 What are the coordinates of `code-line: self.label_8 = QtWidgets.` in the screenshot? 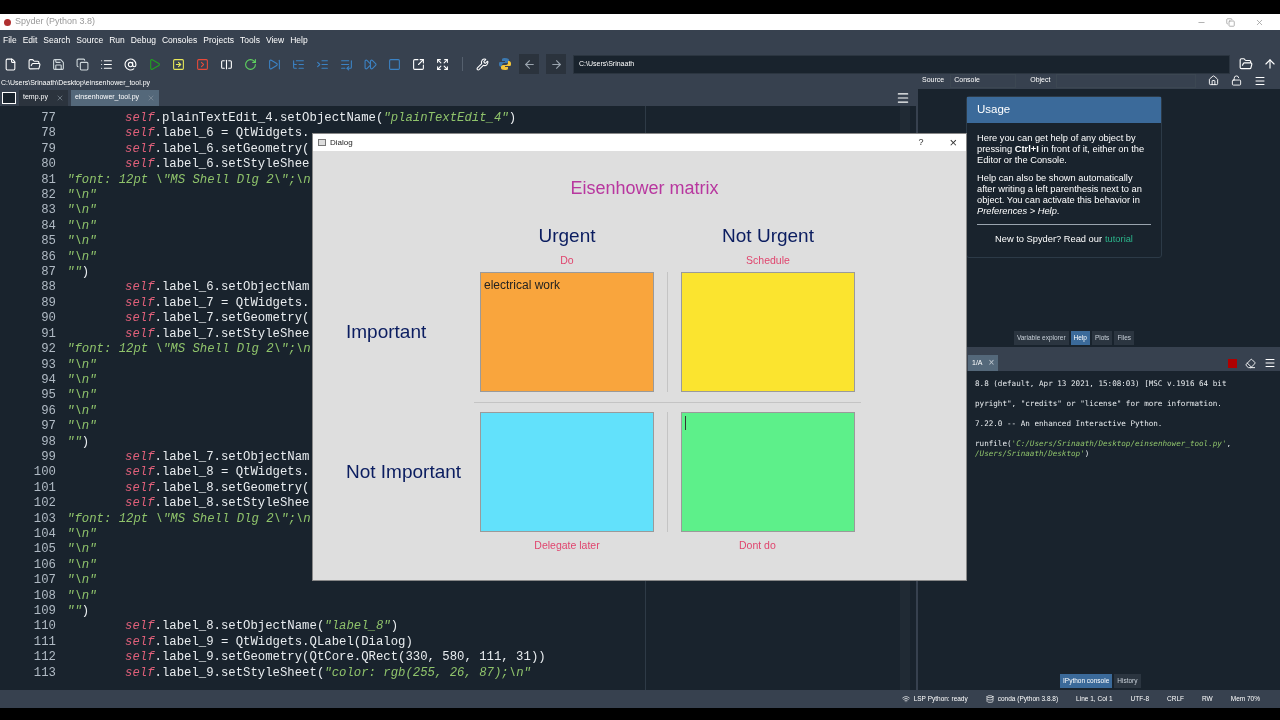 It's located at (217, 473).